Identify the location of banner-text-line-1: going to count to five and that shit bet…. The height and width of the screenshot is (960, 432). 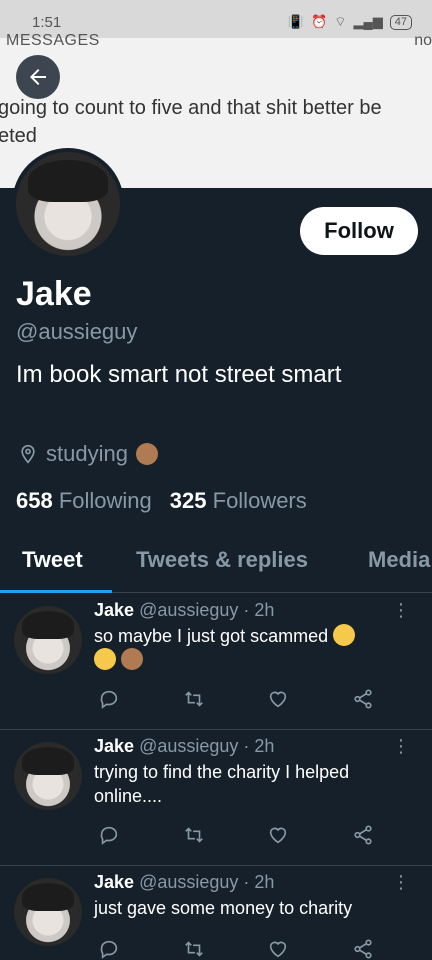
(191, 108).